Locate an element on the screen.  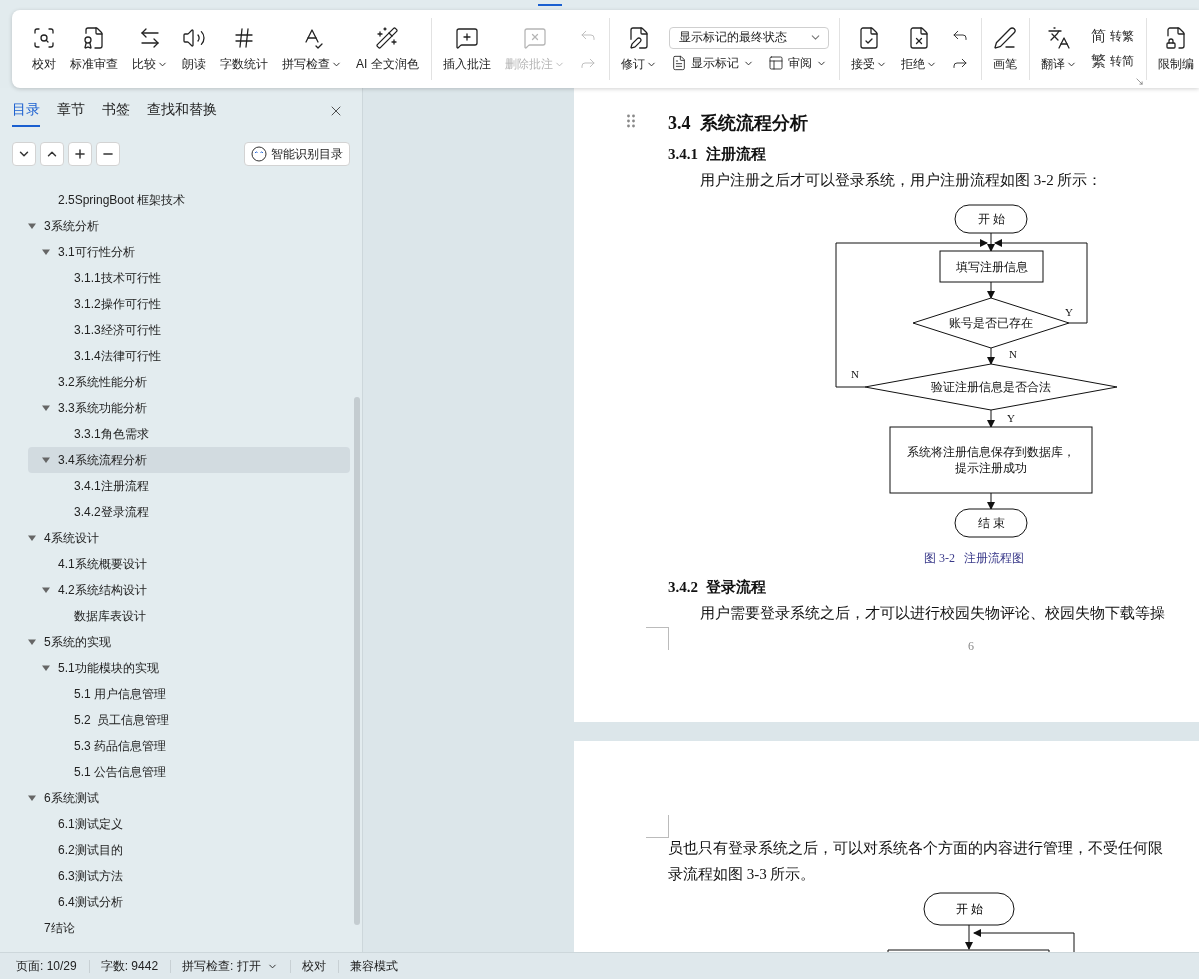
outline-item: 5.1 用户信息管理 is located at coordinates (189, 694).